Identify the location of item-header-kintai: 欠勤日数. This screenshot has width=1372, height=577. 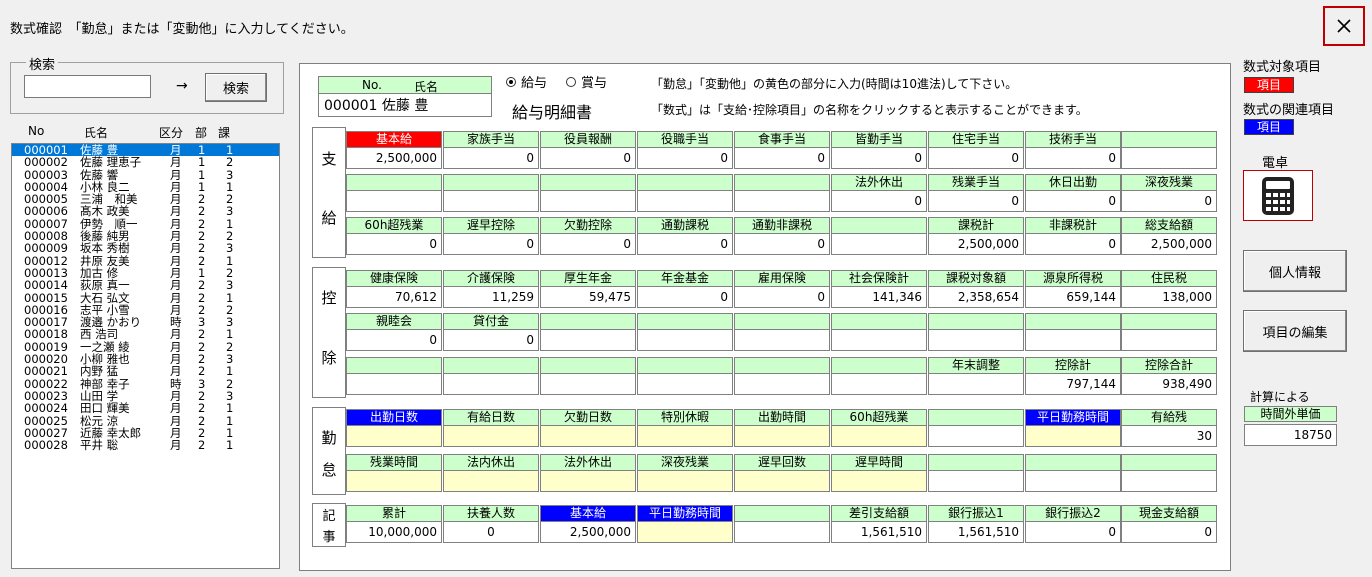
(588, 417).